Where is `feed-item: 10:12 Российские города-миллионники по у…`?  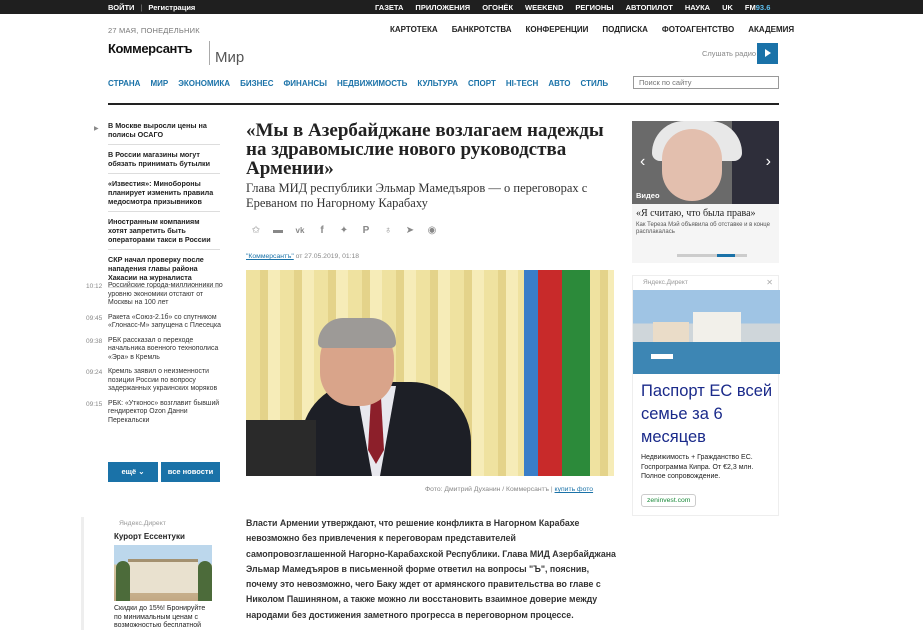
feed-item: 10:12 Российские города-миллионники по у… is located at coordinates (156, 295).